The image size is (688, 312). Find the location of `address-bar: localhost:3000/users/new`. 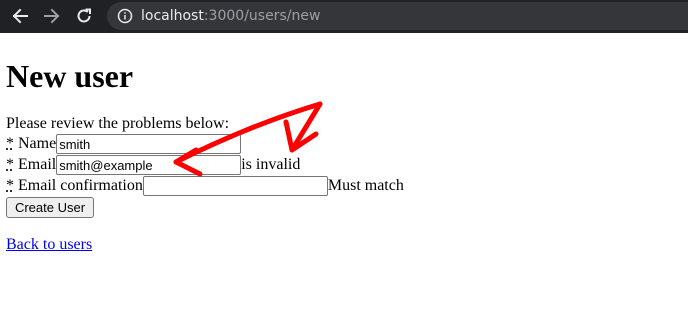

address-bar: localhost:3000/users/new is located at coordinates (397, 16).